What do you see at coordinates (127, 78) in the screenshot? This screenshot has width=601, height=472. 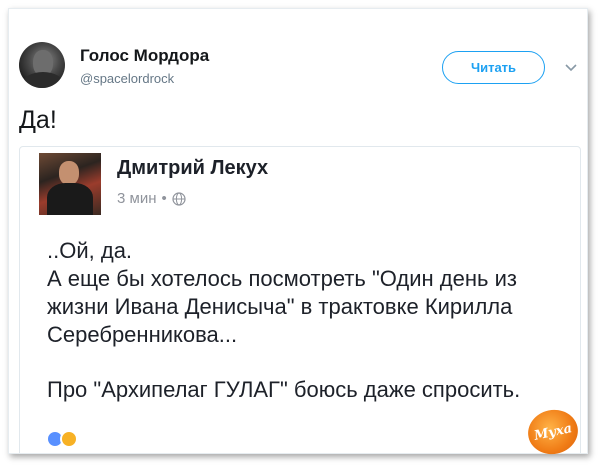 I see `author-handle: @spacelordrock` at bounding box center [127, 78].